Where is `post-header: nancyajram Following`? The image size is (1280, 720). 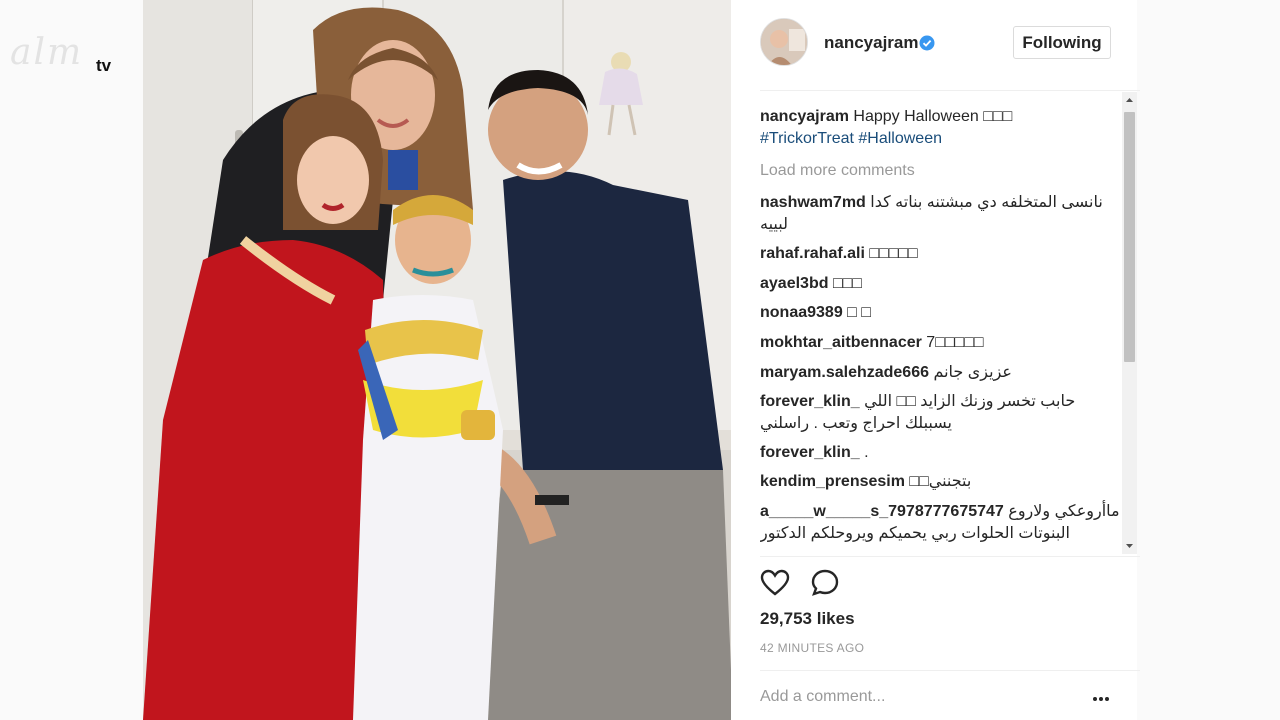
post-header: nancyajram Following is located at coordinates (934, 45).